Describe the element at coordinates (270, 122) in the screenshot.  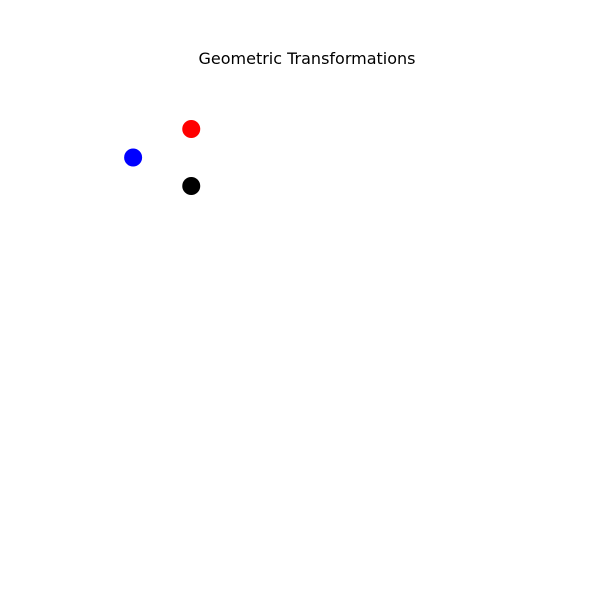
I see `scatter-chart: Geometric Transformations` at that location.